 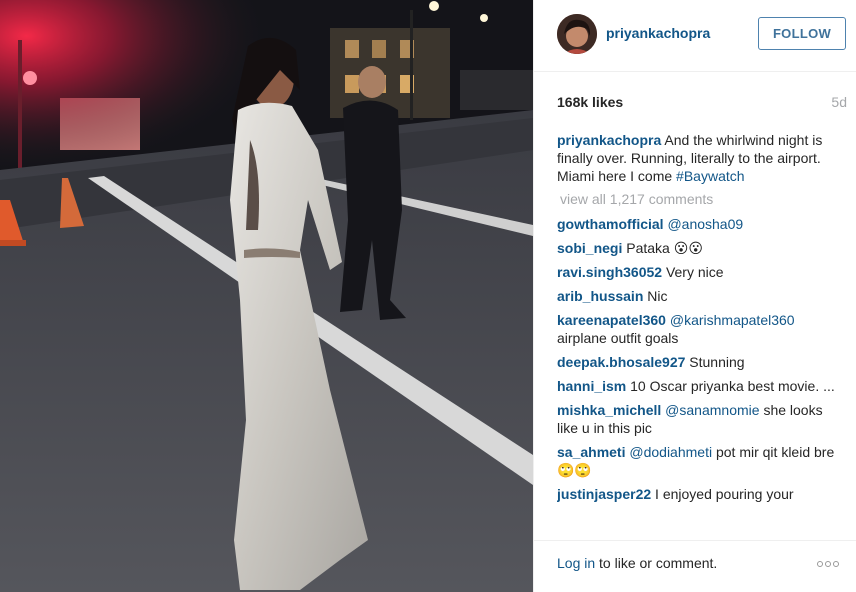 I want to click on comment-username: mishka_michell, so click(x=609, y=410).